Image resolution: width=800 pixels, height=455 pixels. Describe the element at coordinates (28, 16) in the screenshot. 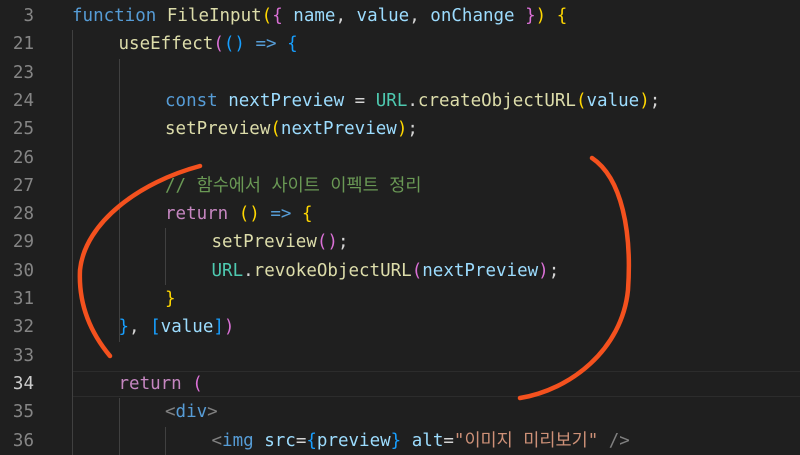

I see `line-number: 3` at that location.